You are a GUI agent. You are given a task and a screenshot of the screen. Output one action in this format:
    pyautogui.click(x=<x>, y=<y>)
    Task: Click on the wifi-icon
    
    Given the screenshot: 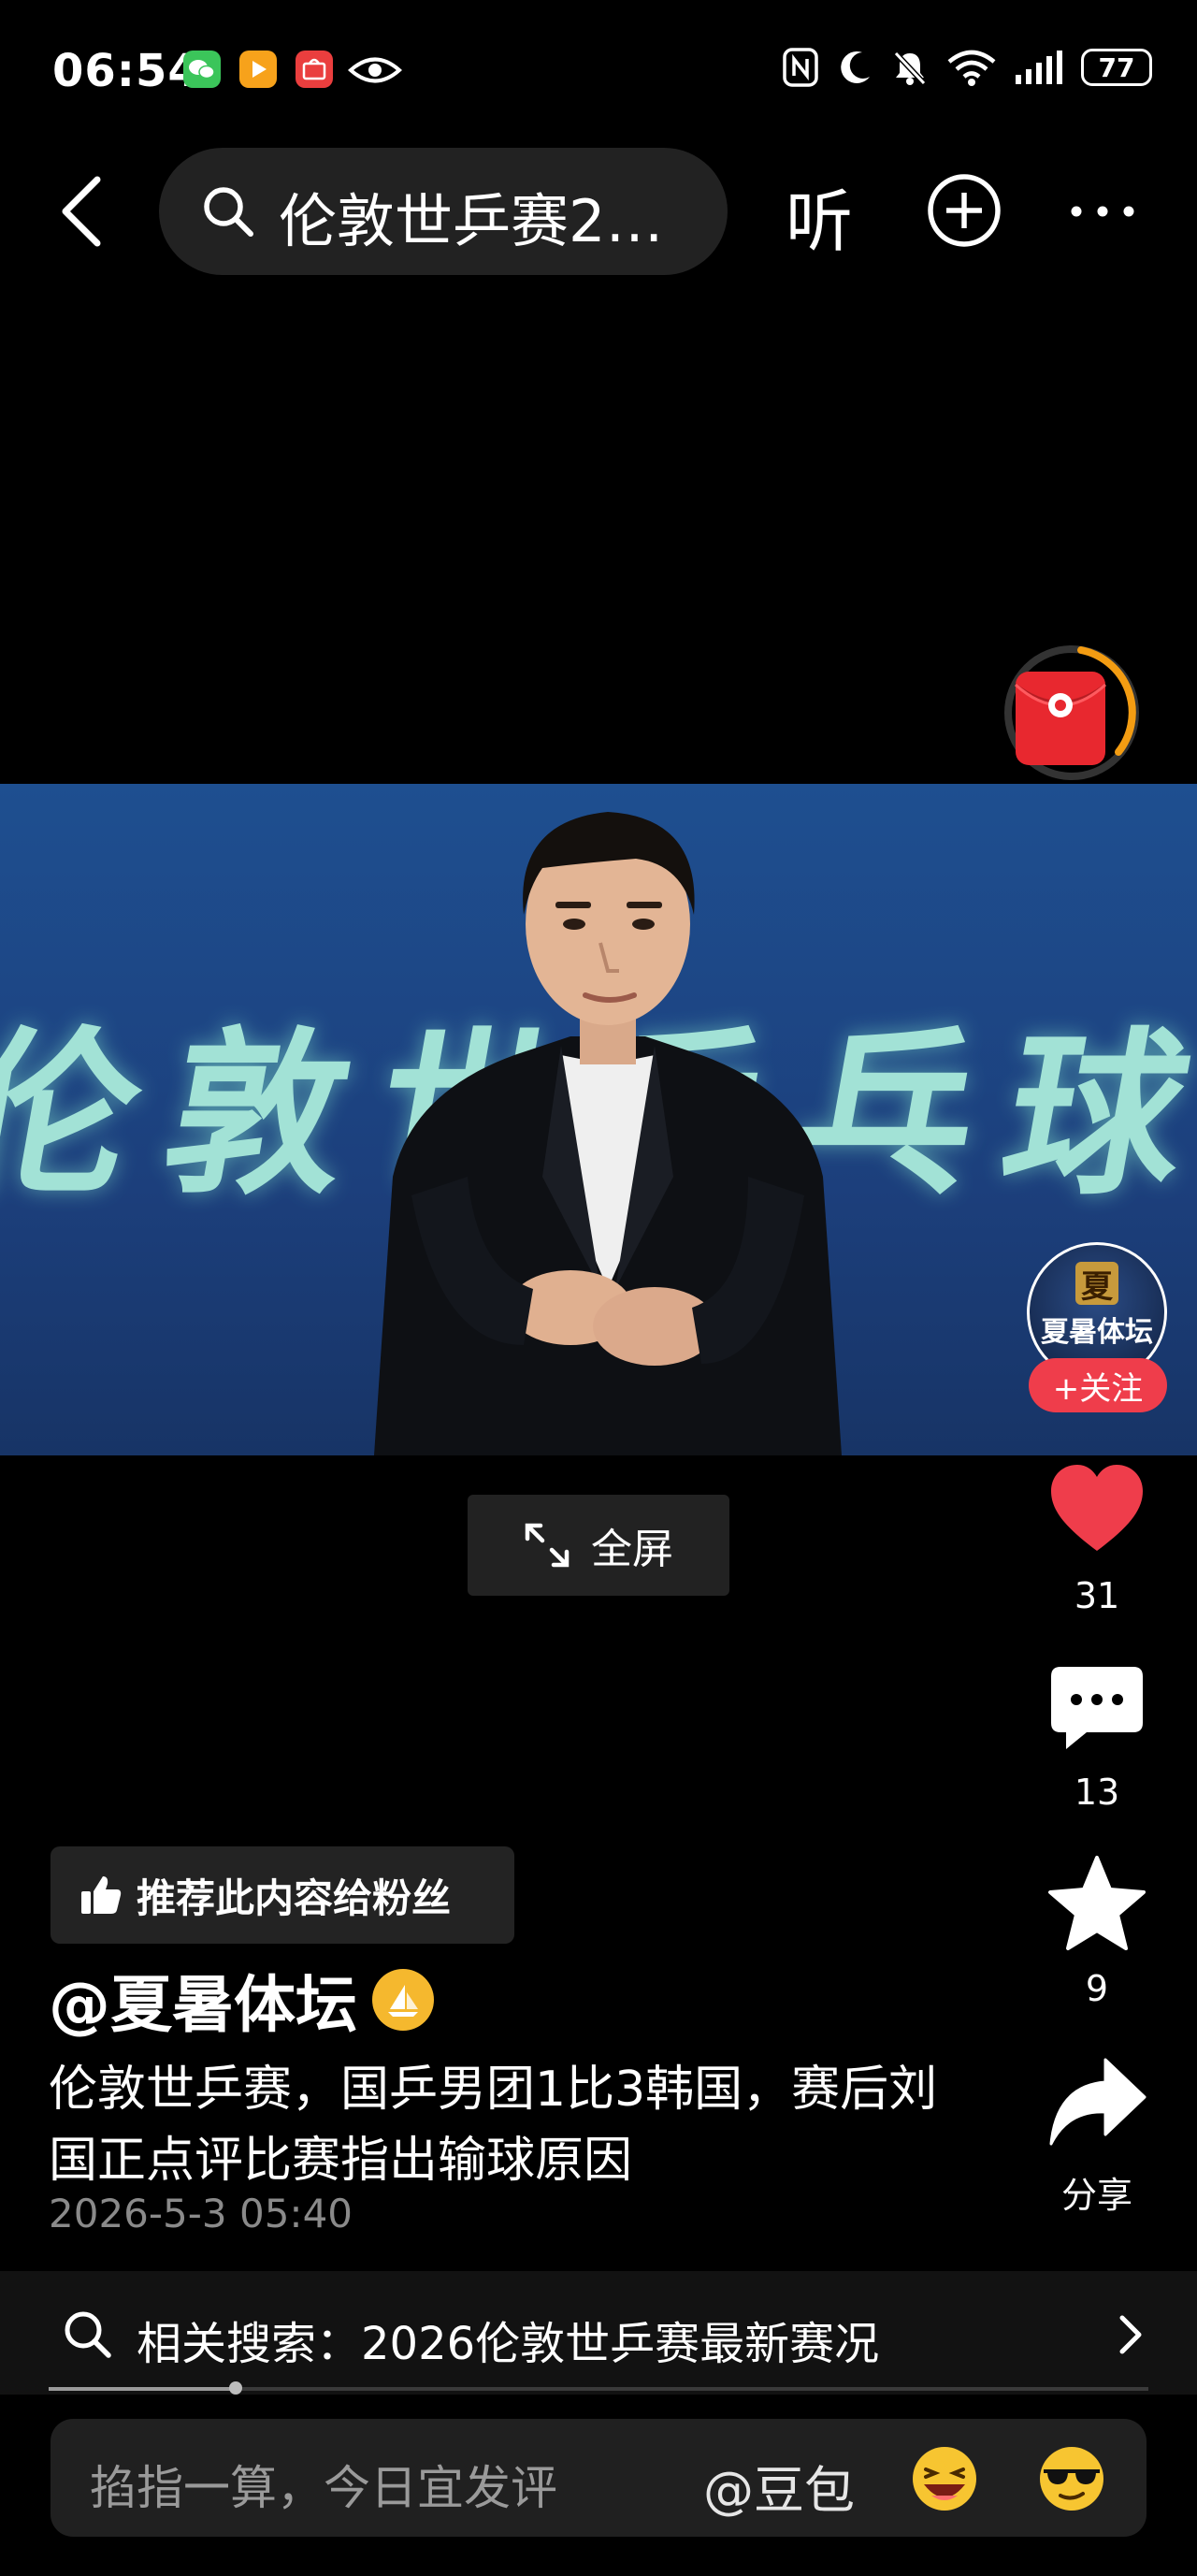 What is the action you would take?
    pyautogui.click(x=971, y=68)
    